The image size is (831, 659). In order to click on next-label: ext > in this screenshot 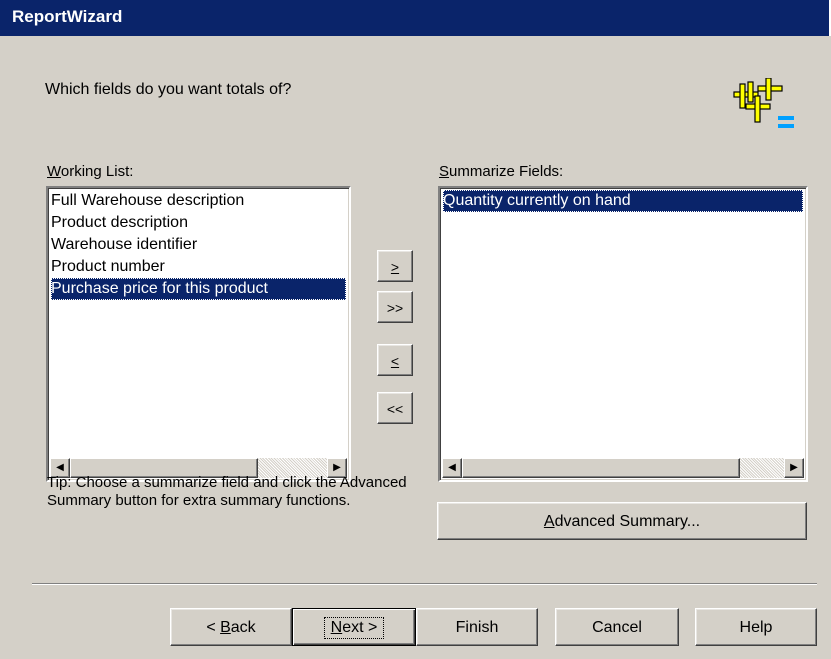, I will do `click(360, 627)`.